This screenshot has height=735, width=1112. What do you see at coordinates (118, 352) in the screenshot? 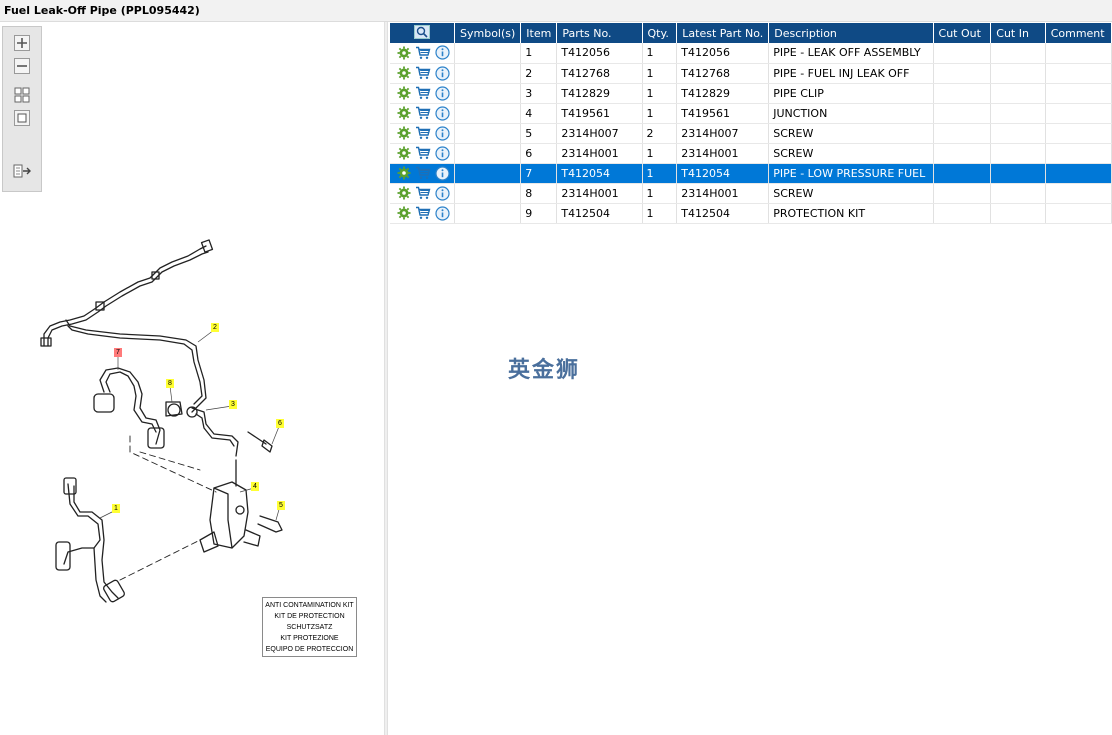
I see `callout-7: 7` at bounding box center [118, 352].